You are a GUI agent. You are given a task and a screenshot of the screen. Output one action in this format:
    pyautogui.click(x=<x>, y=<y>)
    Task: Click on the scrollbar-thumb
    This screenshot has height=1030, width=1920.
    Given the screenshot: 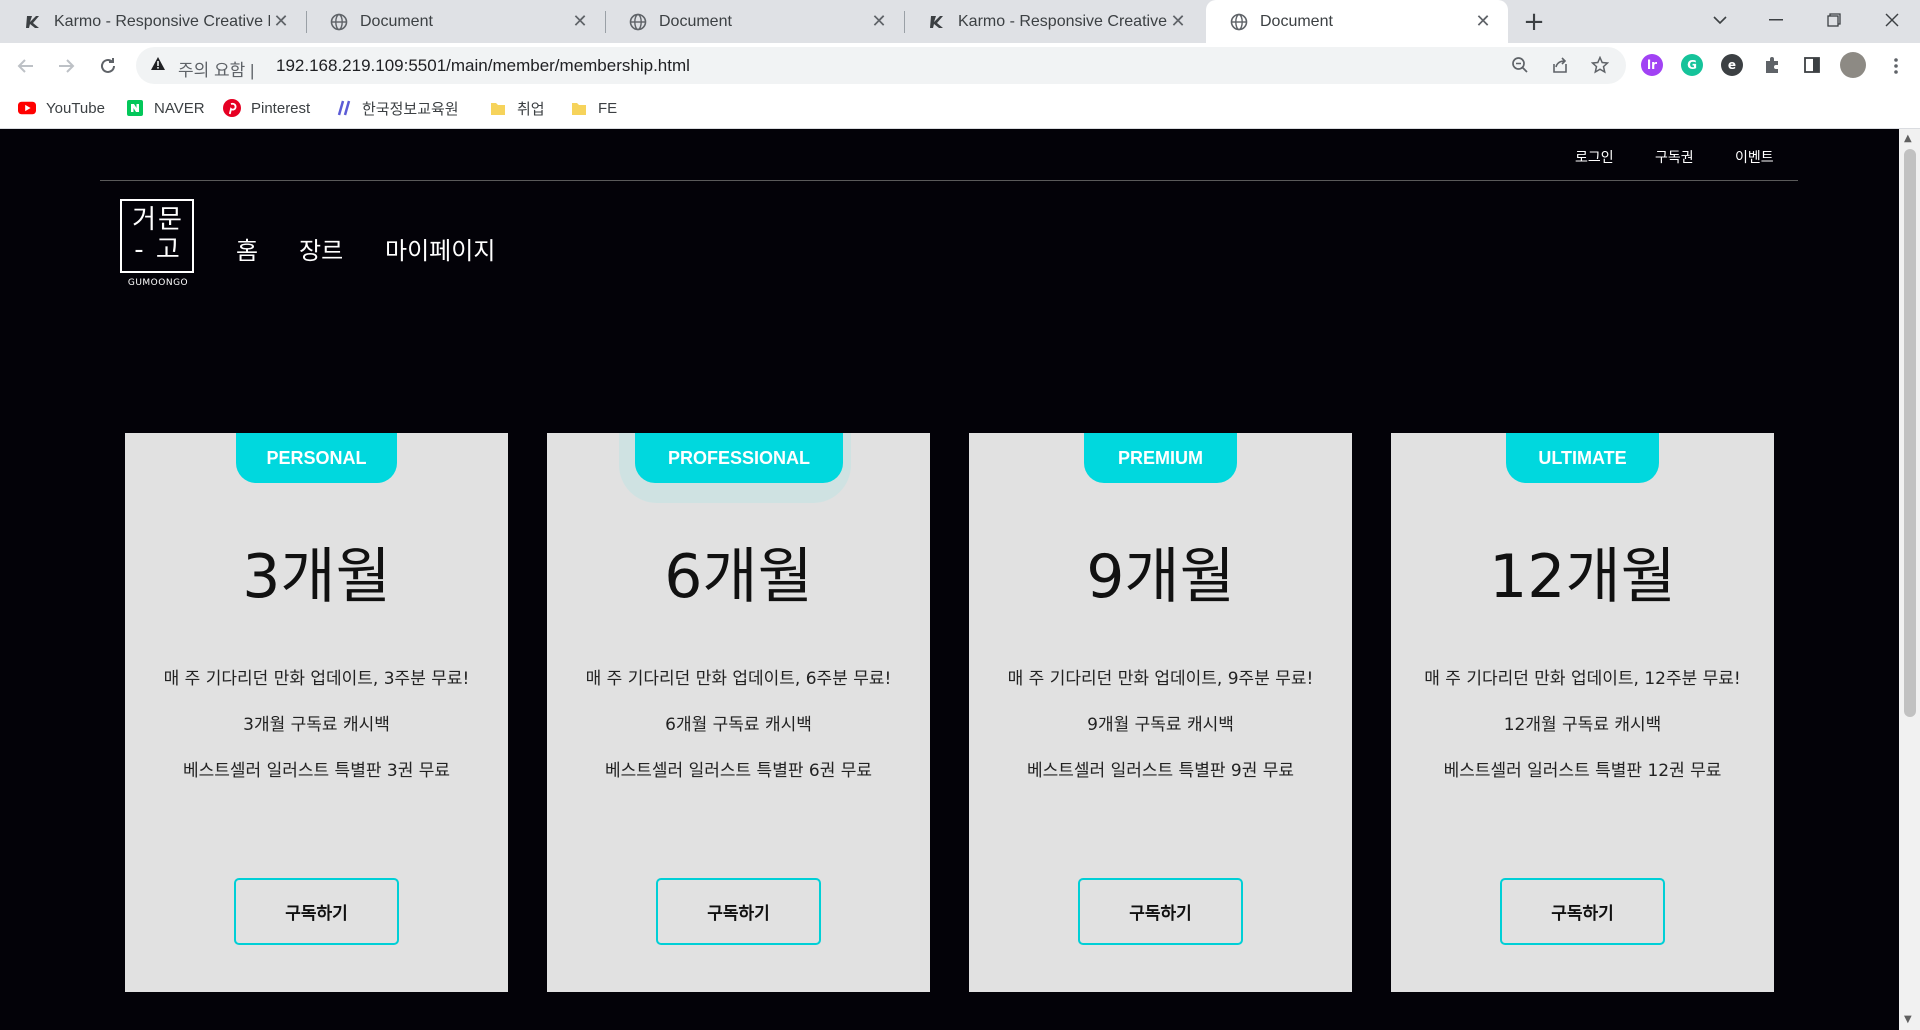 What is the action you would take?
    pyautogui.click(x=1910, y=433)
    